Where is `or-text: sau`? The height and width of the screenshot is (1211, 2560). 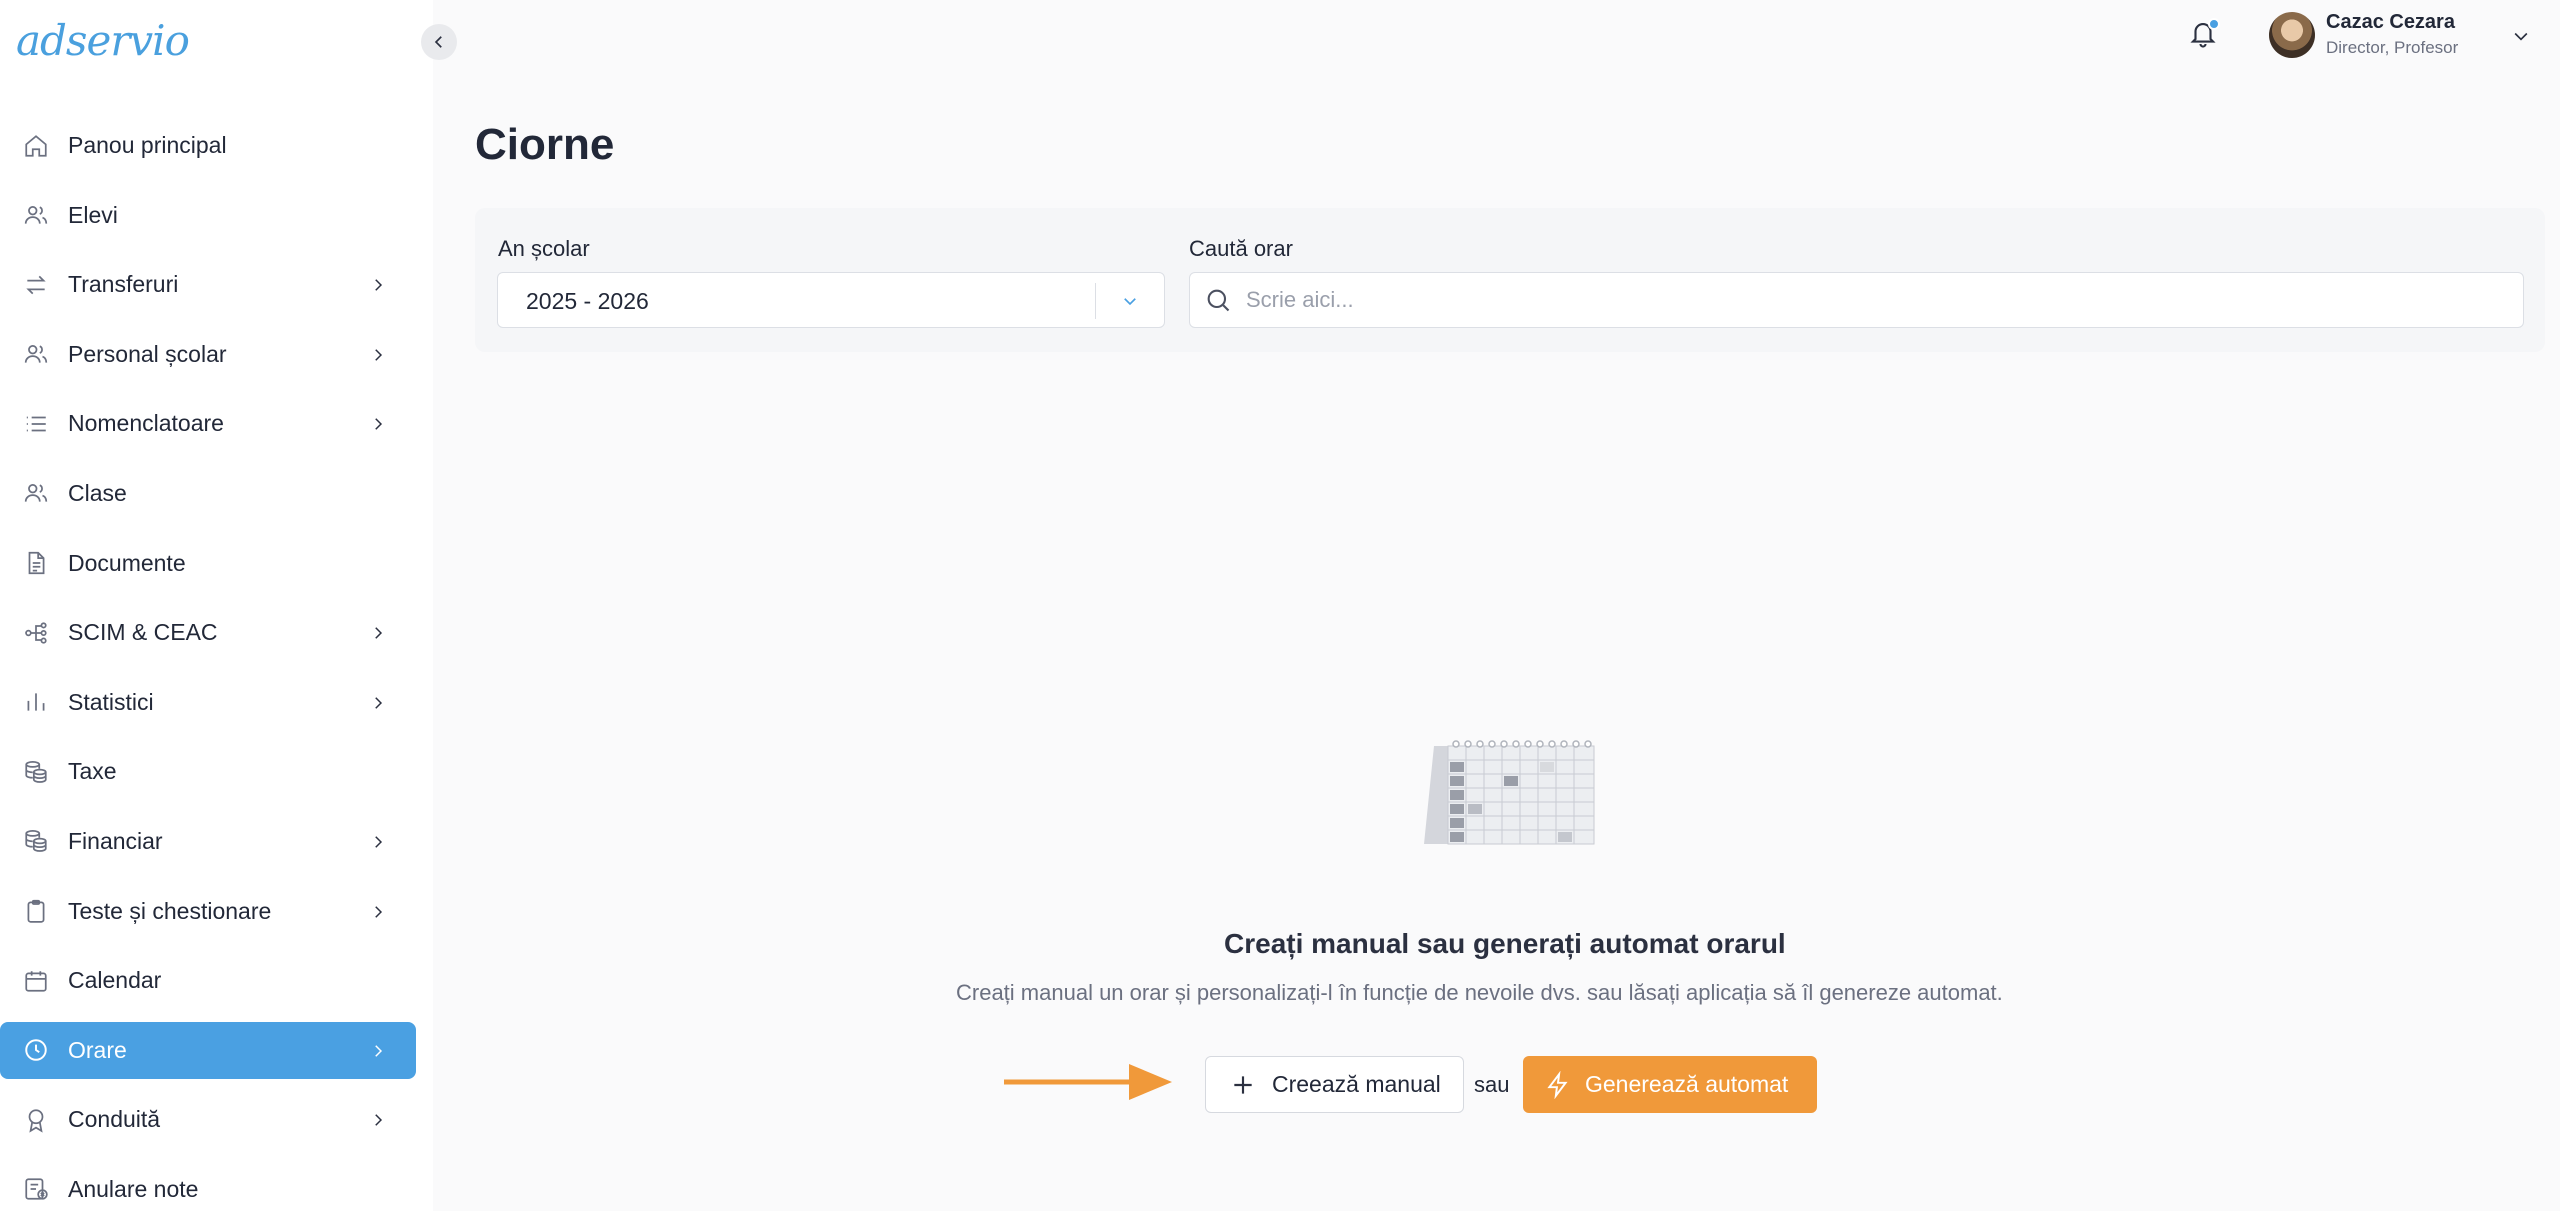
or-text: sau is located at coordinates (1492, 1084).